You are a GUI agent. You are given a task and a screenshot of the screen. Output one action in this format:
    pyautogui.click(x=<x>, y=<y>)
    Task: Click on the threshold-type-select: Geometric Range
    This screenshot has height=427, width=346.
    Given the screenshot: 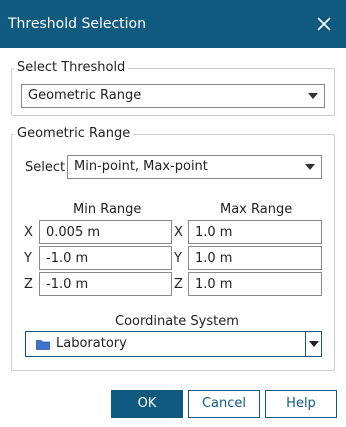 What is the action you would take?
    pyautogui.click(x=173, y=96)
    